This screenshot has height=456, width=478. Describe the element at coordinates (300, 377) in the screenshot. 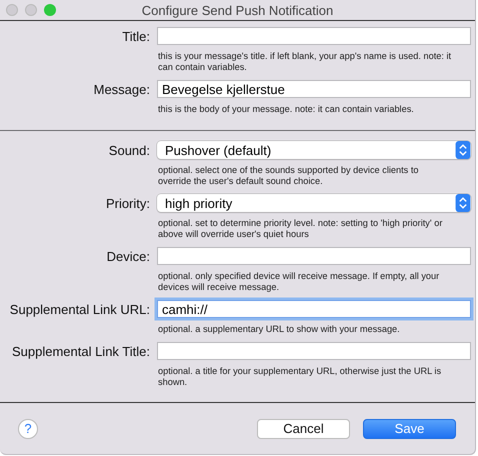

I see `hint-text: optional. a title for your supplementary URL, otherwise just the URL is shown.` at that location.